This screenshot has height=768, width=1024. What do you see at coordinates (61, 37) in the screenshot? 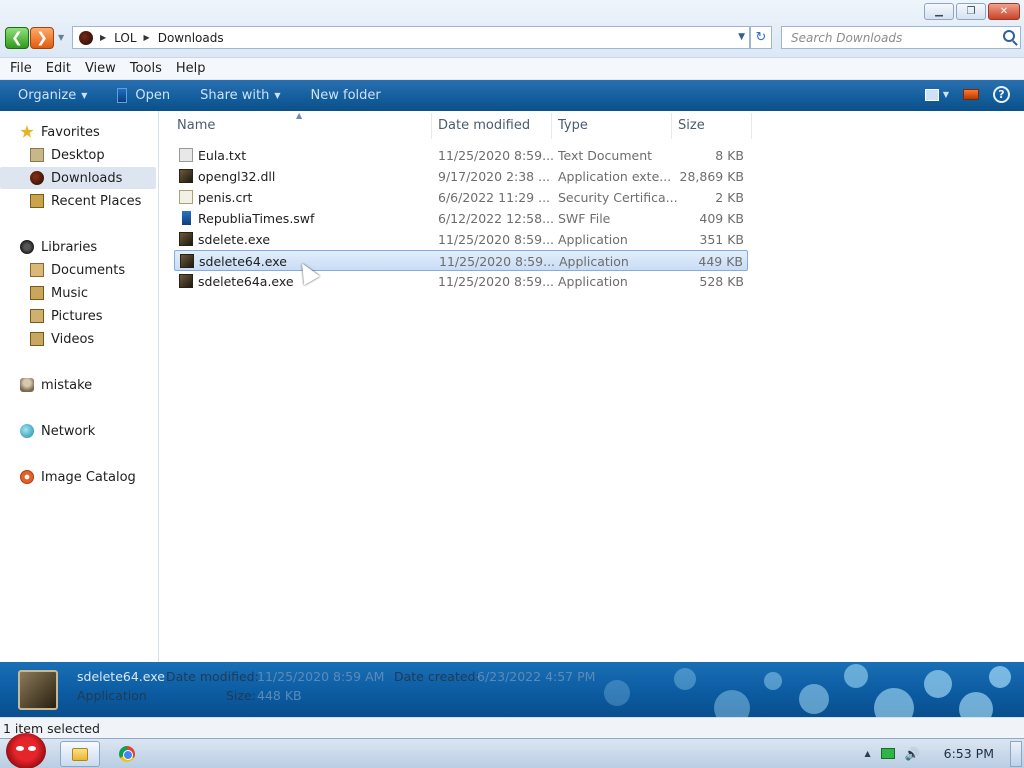
I see `recent-pages-dropdown-icon: ▼` at bounding box center [61, 37].